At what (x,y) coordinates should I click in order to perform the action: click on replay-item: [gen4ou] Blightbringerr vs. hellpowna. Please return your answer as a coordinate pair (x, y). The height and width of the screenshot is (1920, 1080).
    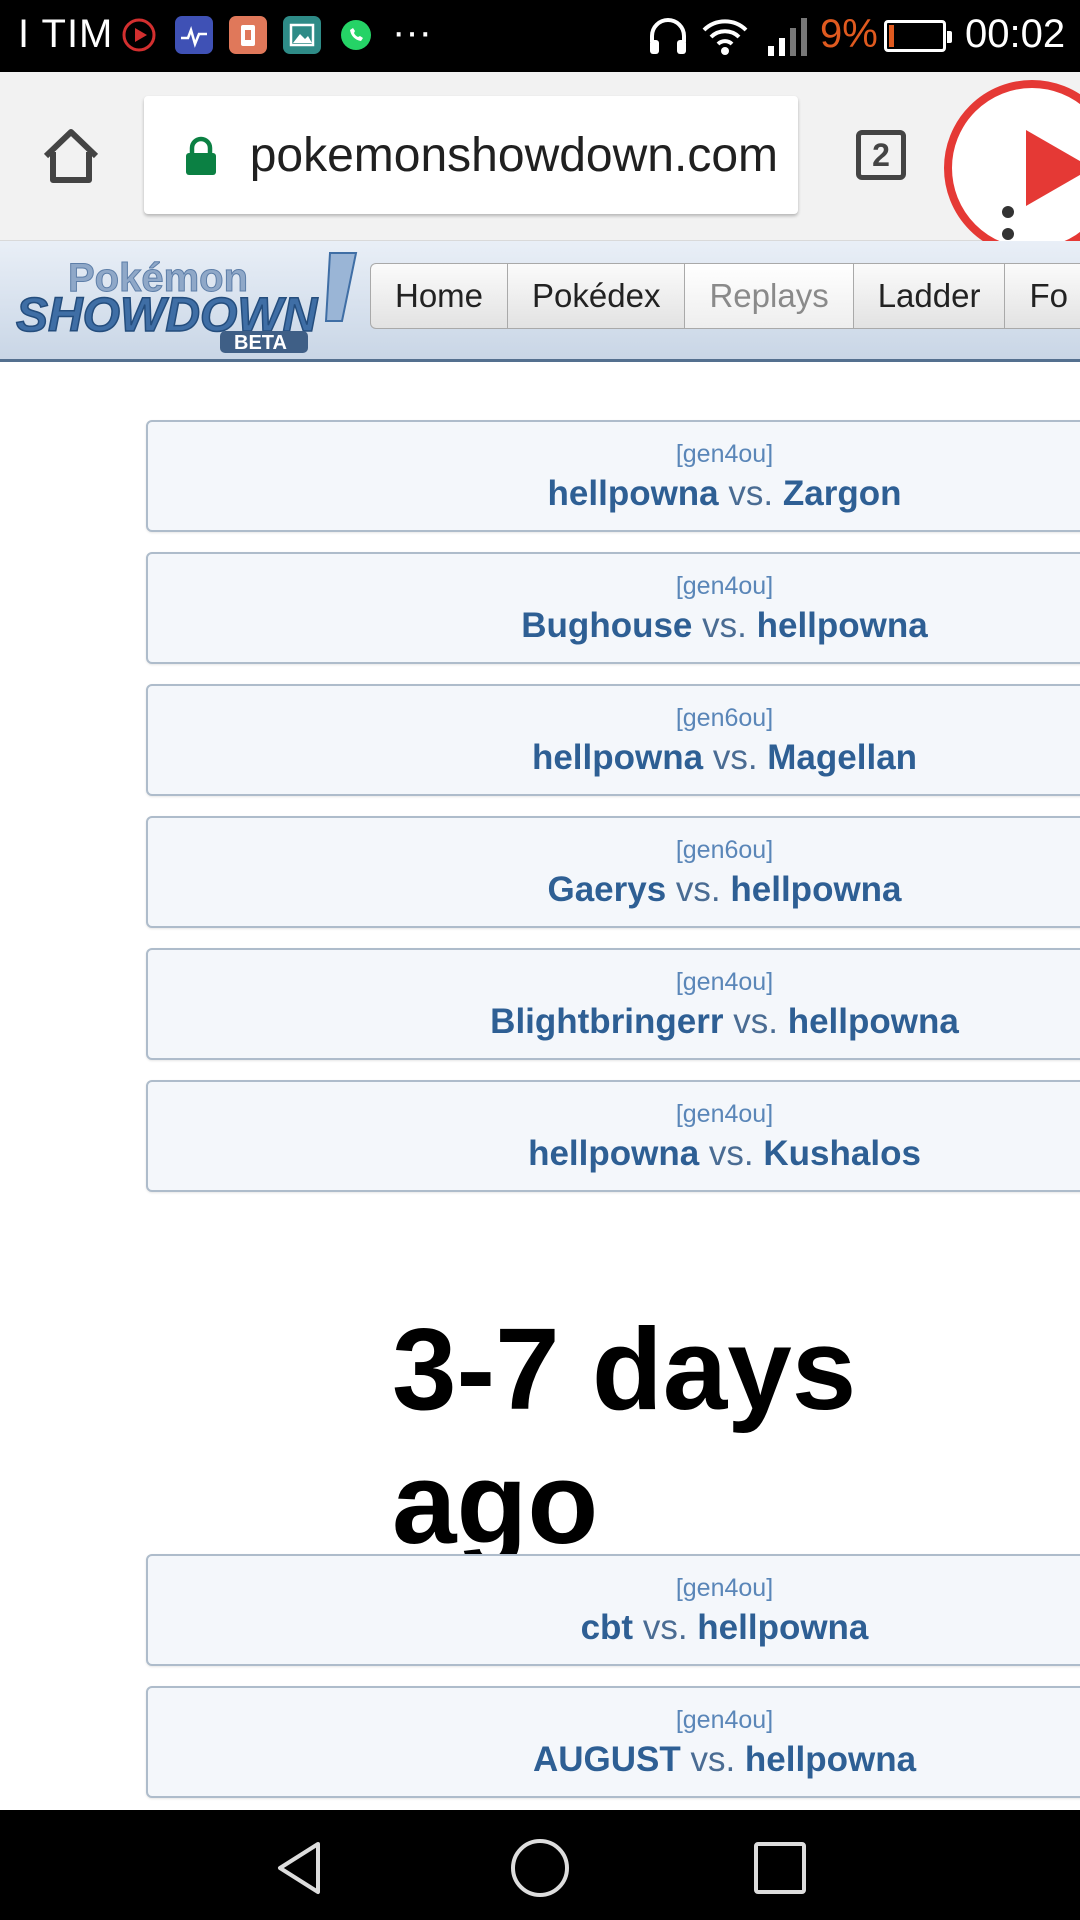
    Looking at the image, I should click on (613, 1004).